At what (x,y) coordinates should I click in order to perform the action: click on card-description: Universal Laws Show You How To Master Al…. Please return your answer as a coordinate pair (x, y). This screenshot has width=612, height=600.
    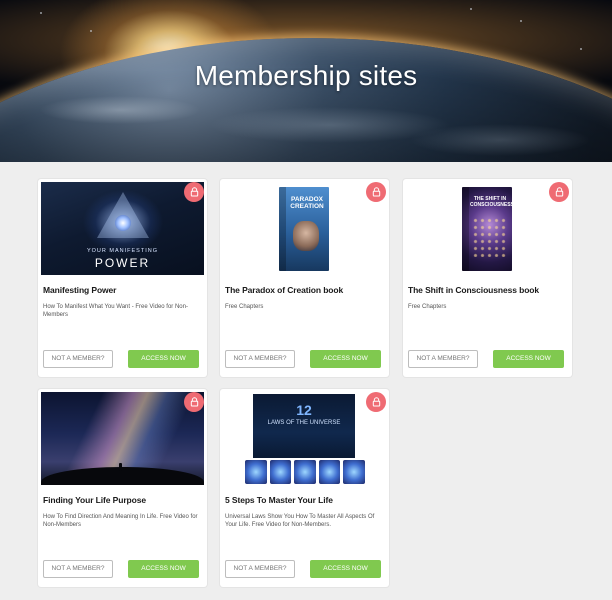
    Looking at the image, I should click on (300, 521).